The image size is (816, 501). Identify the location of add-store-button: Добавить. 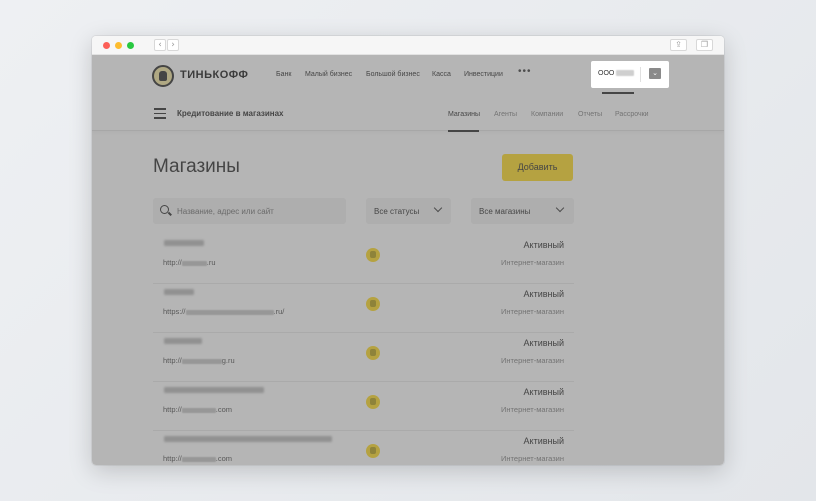
(537, 167).